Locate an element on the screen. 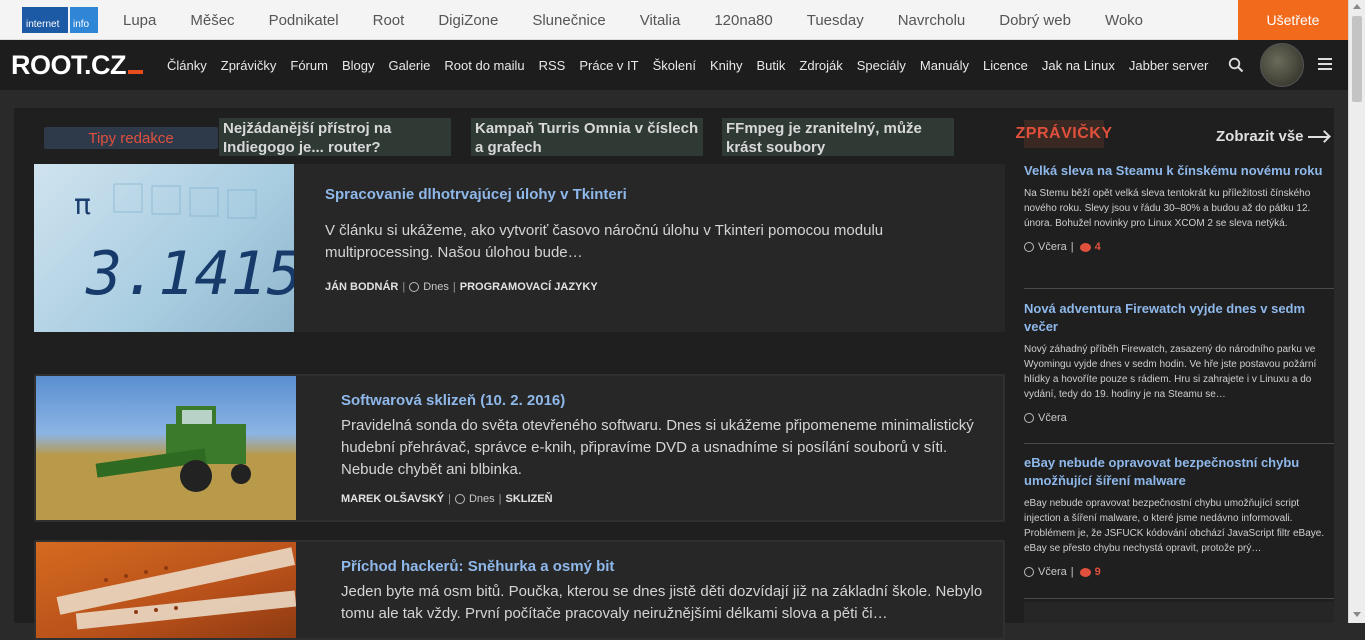  article-title: Příchod hackerů: Sněhurka a osmý bit is located at coordinates (662, 566).